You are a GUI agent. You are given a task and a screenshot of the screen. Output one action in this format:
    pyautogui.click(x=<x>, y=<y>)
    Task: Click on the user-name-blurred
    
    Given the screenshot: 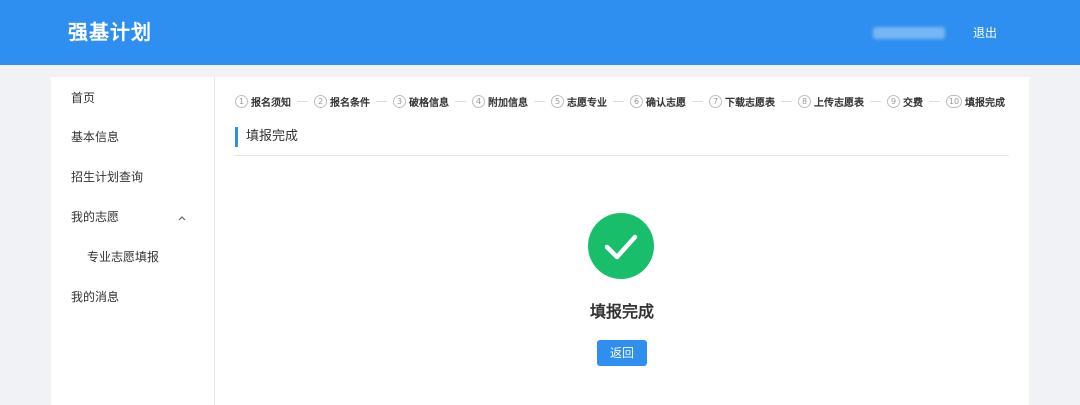 What is the action you would take?
    pyautogui.click(x=909, y=33)
    